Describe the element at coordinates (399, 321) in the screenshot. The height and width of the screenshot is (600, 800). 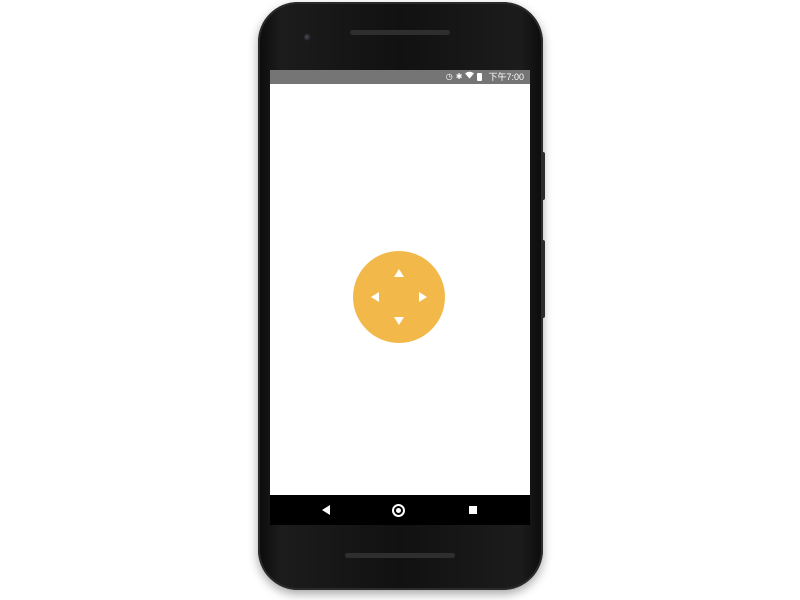
I see `arrow-down-icon` at that location.